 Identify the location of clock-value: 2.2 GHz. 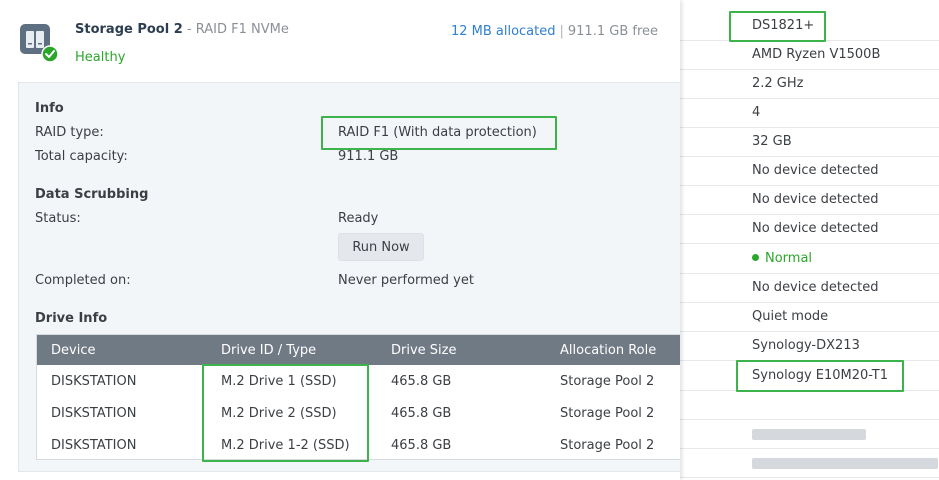
(778, 83).